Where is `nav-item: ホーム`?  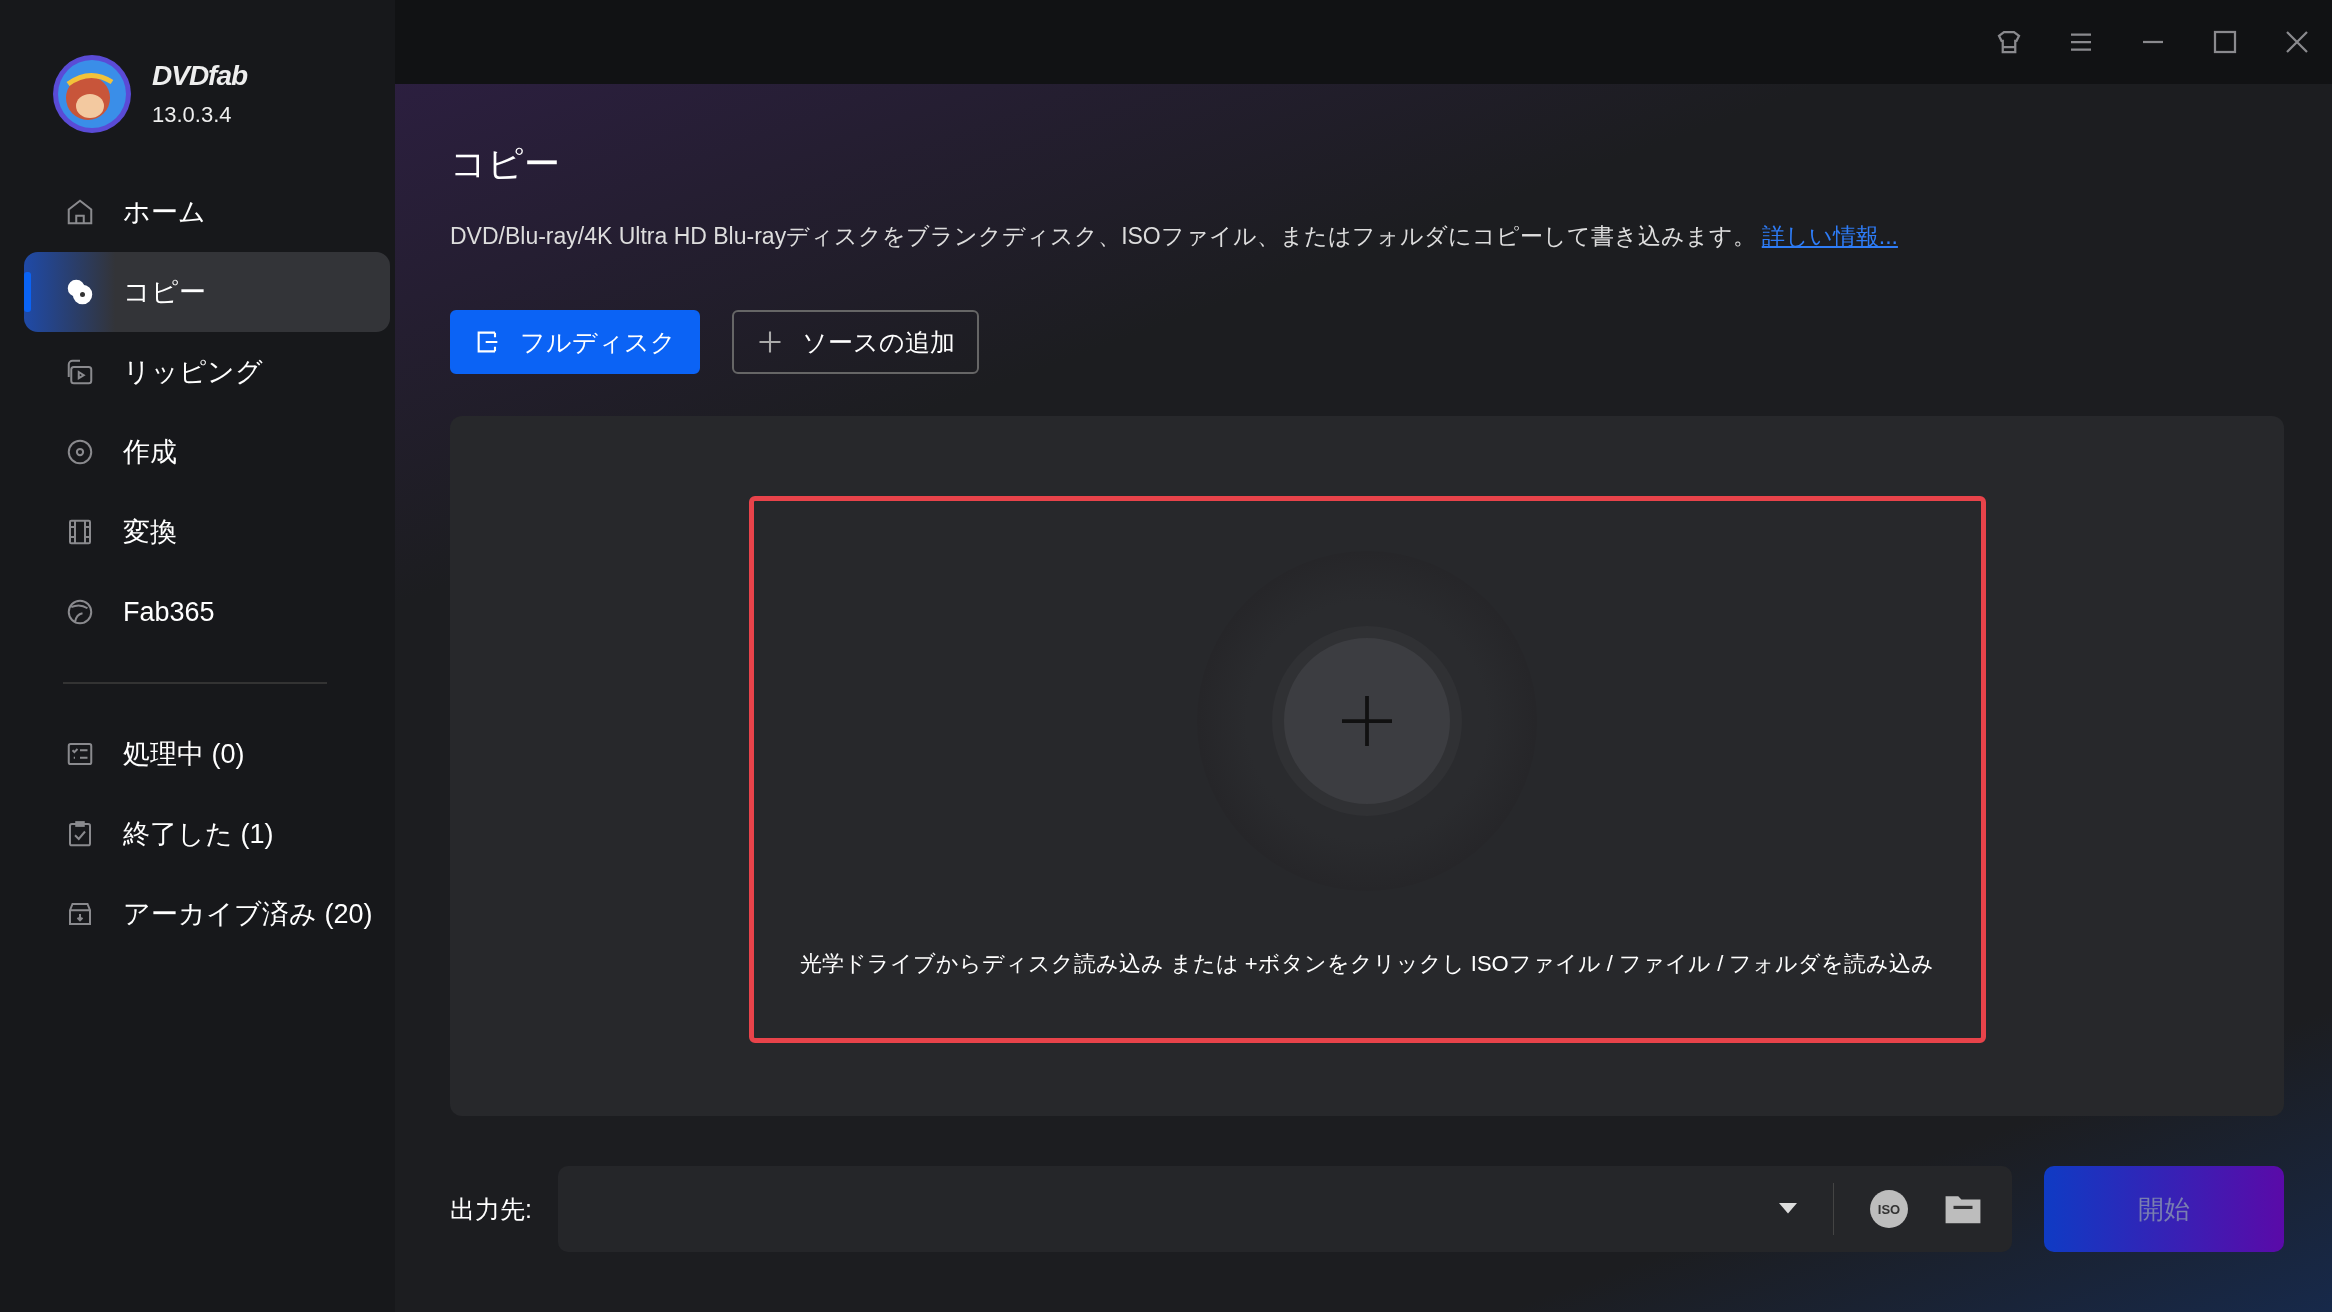 nav-item: ホーム is located at coordinates (207, 212).